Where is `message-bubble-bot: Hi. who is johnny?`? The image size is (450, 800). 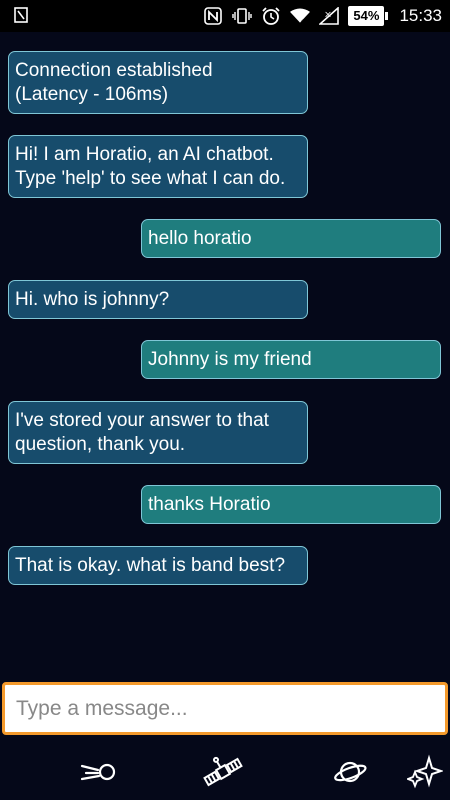 message-bubble-bot: Hi. who is johnny? is located at coordinates (158, 299).